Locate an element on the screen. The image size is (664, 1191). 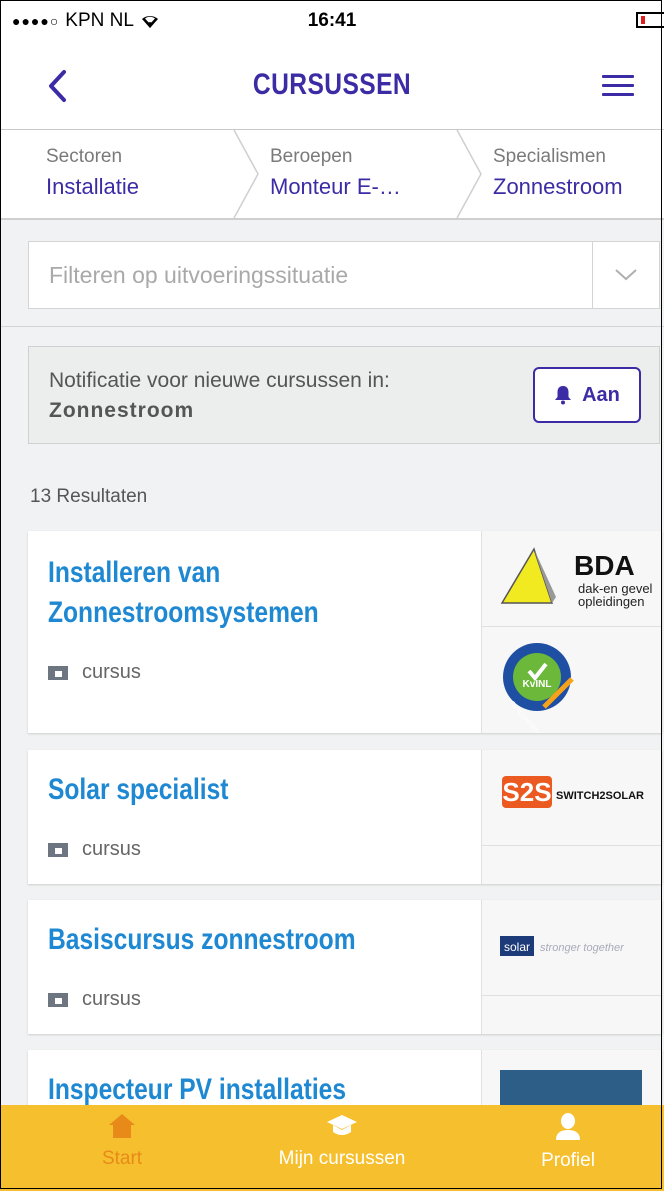
results-count: 13 Resultaten is located at coordinates (89, 496).